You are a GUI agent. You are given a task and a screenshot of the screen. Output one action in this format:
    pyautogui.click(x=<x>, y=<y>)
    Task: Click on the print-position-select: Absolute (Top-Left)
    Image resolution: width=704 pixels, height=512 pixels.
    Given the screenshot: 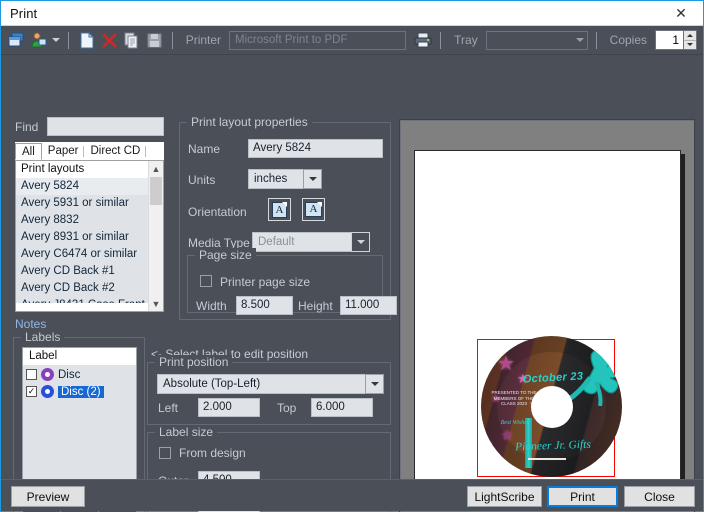 What is the action you would take?
    pyautogui.click(x=270, y=384)
    